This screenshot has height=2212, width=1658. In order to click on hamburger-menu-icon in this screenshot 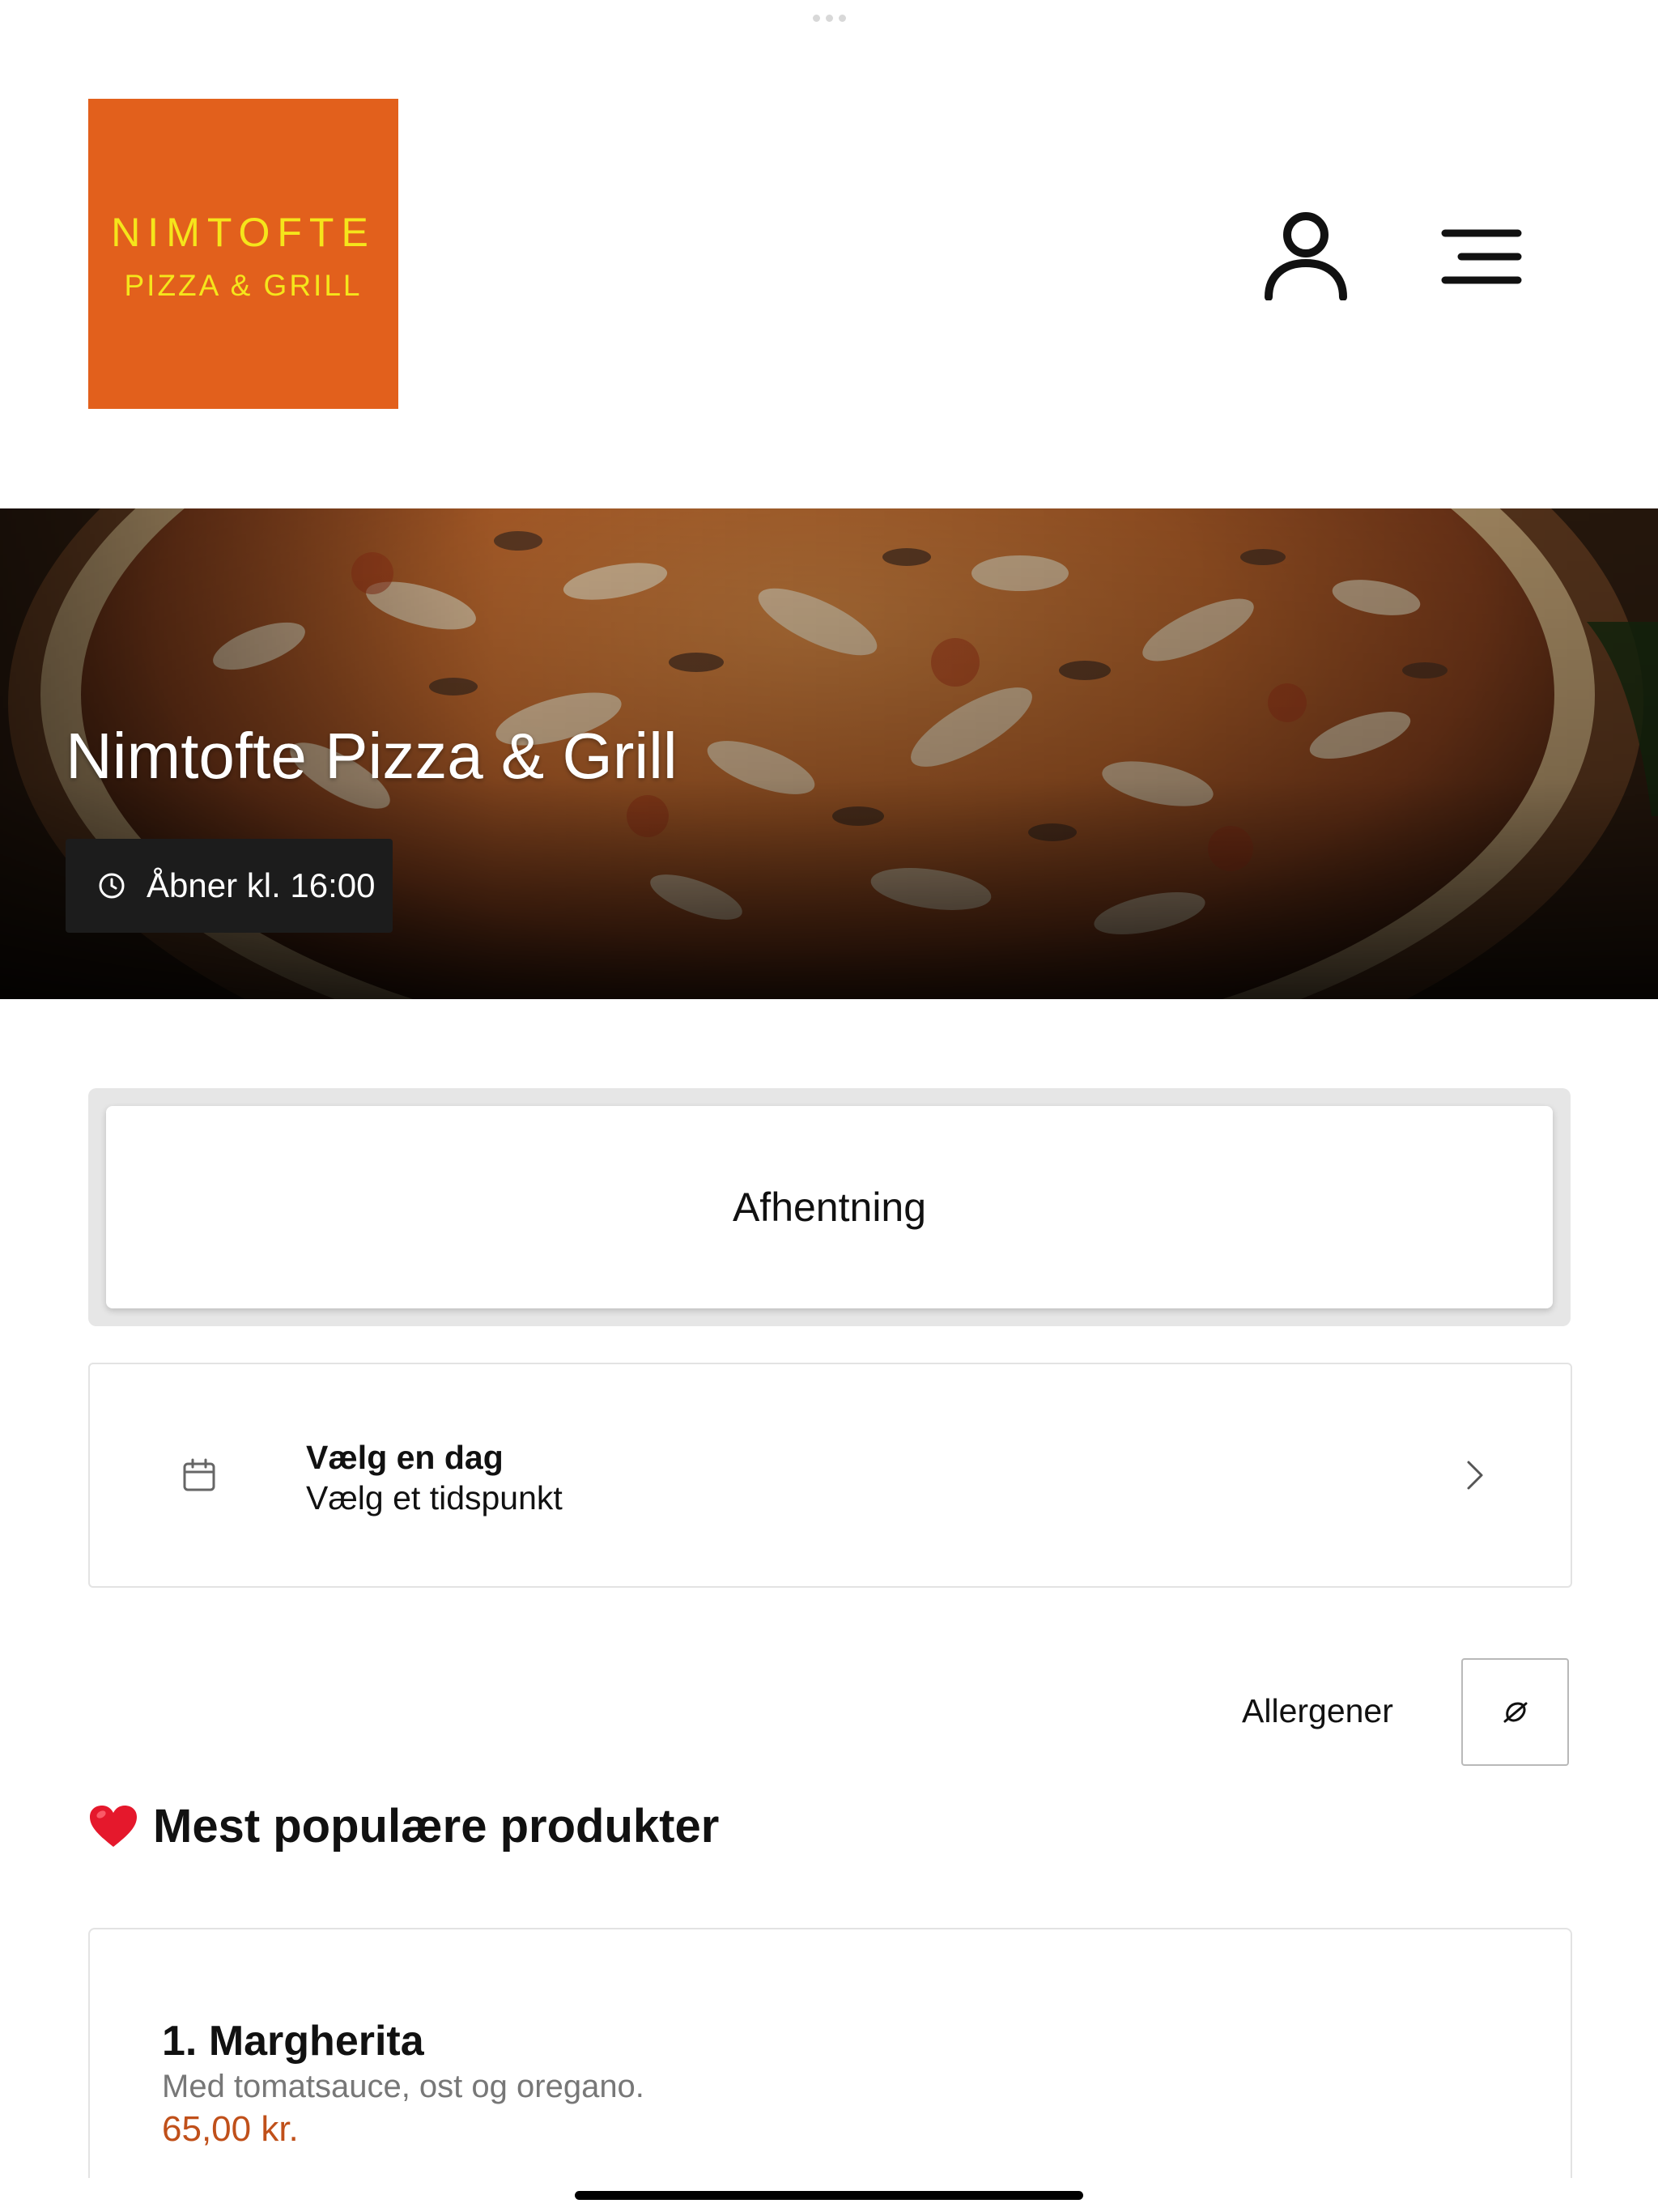, I will do `click(1481, 257)`.